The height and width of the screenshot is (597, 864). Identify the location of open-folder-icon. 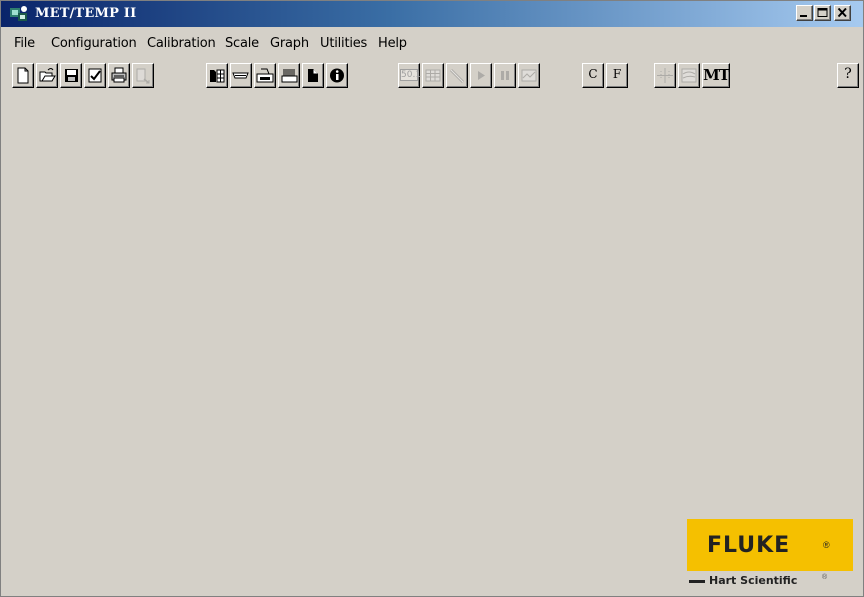
(47, 75).